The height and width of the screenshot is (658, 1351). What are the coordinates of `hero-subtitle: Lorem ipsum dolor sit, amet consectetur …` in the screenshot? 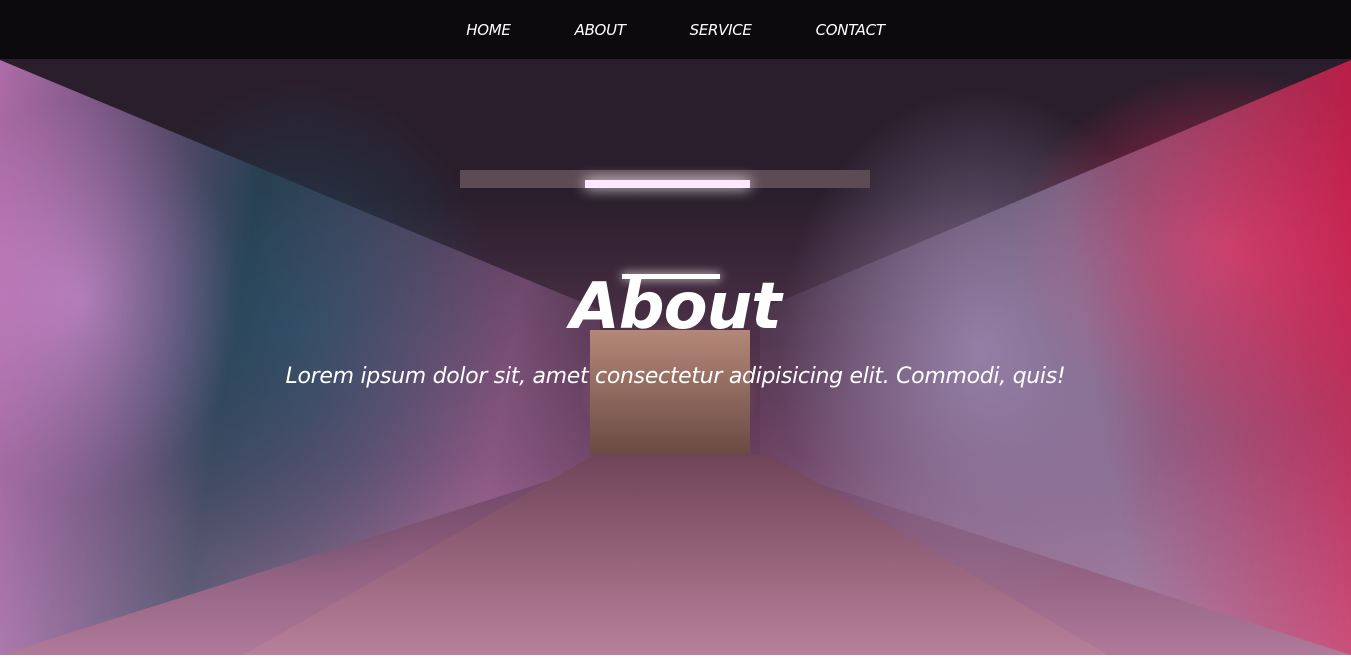 It's located at (675, 376).